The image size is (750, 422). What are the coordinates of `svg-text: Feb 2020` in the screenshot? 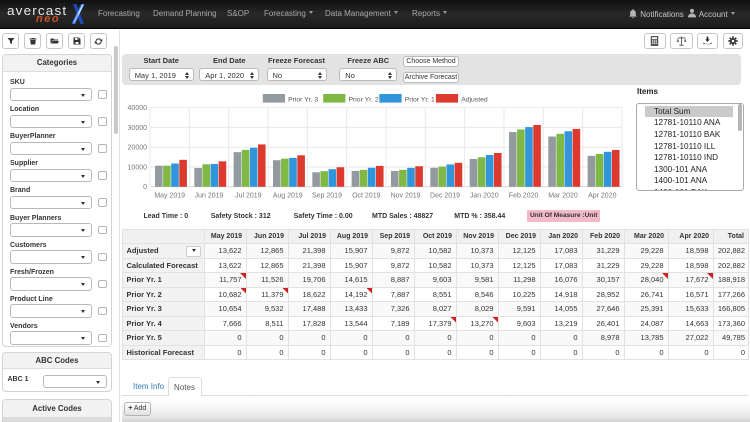 It's located at (524, 196).